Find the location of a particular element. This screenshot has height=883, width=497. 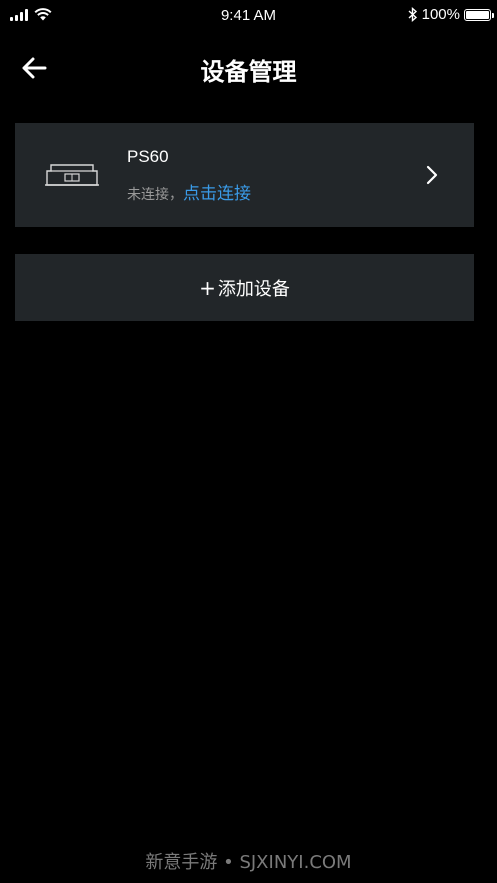

page-title: 设备管理 is located at coordinates (248, 72).